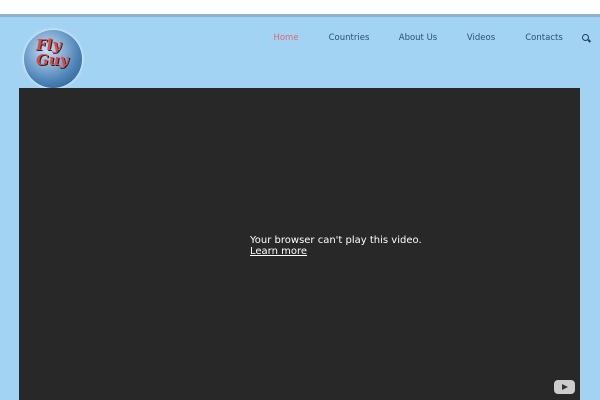 The height and width of the screenshot is (400, 600). What do you see at coordinates (336, 240) in the screenshot?
I see `video-error-message: Your browser can't play this video.` at bounding box center [336, 240].